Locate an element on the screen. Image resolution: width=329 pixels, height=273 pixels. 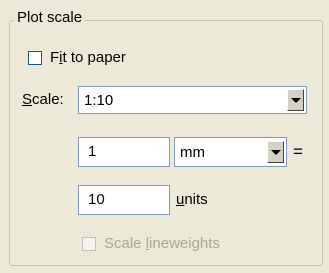
units-label: units is located at coordinates (192, 199).